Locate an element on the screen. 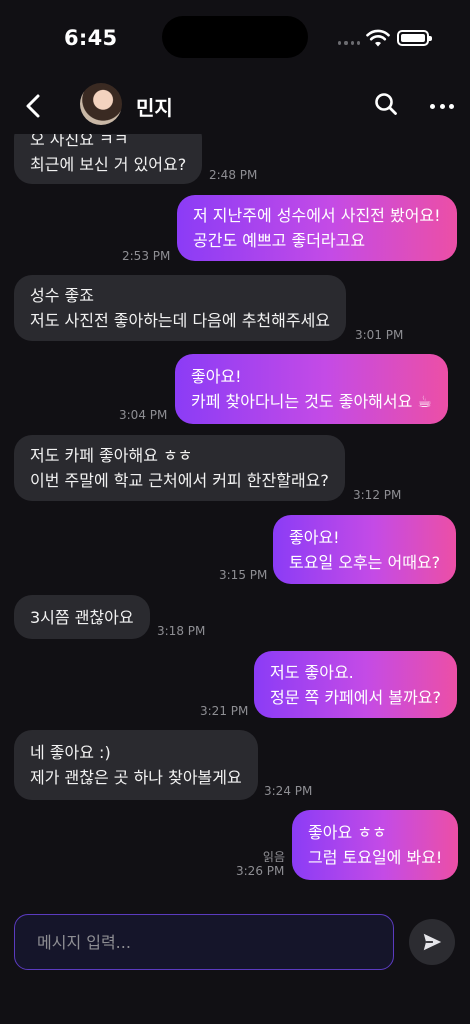 This screenshot has height=1024, width=470. message-text: 성수 좋죠 is located at coordinates (62, 295).